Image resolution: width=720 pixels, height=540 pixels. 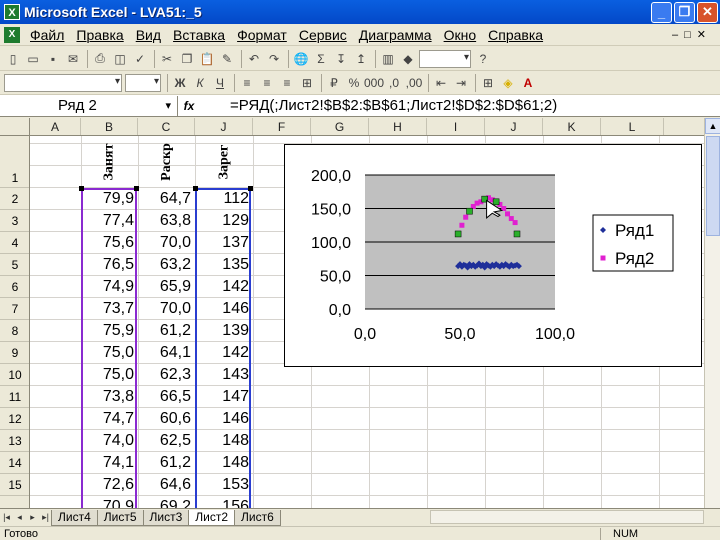 I want to click on sheet-tab-active: Лист2, so click(x=211, y=517).